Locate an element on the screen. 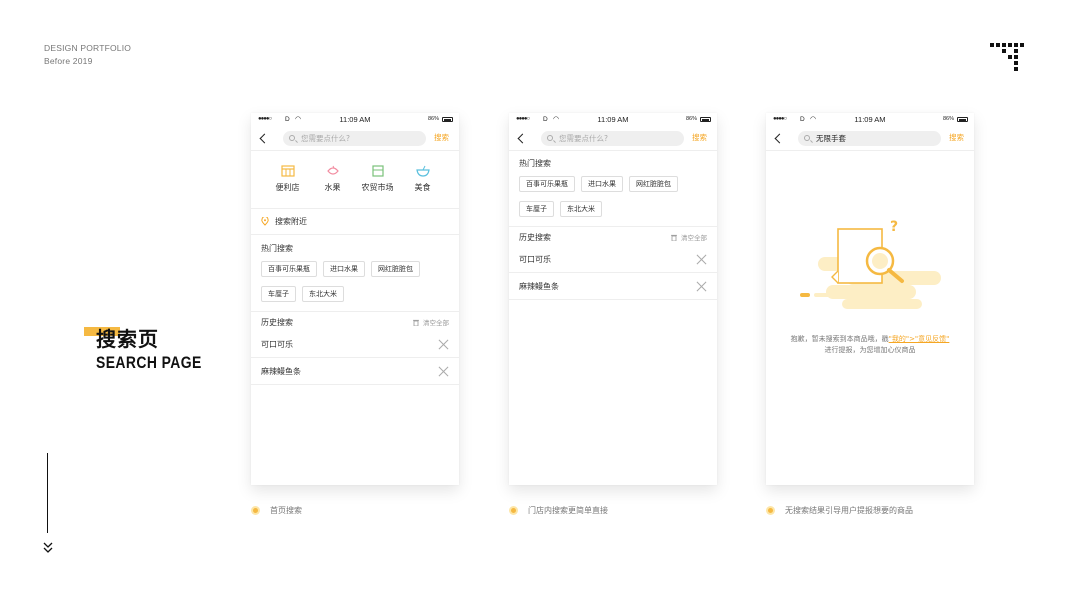  category-market: 农贸市场 is located at coordinates (378, 186).